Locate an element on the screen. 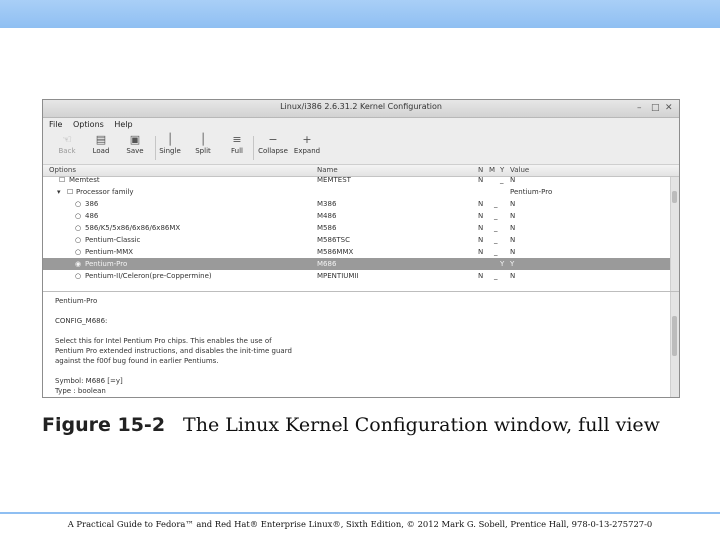  menu-help: Help is located at coordinates (123, 124).